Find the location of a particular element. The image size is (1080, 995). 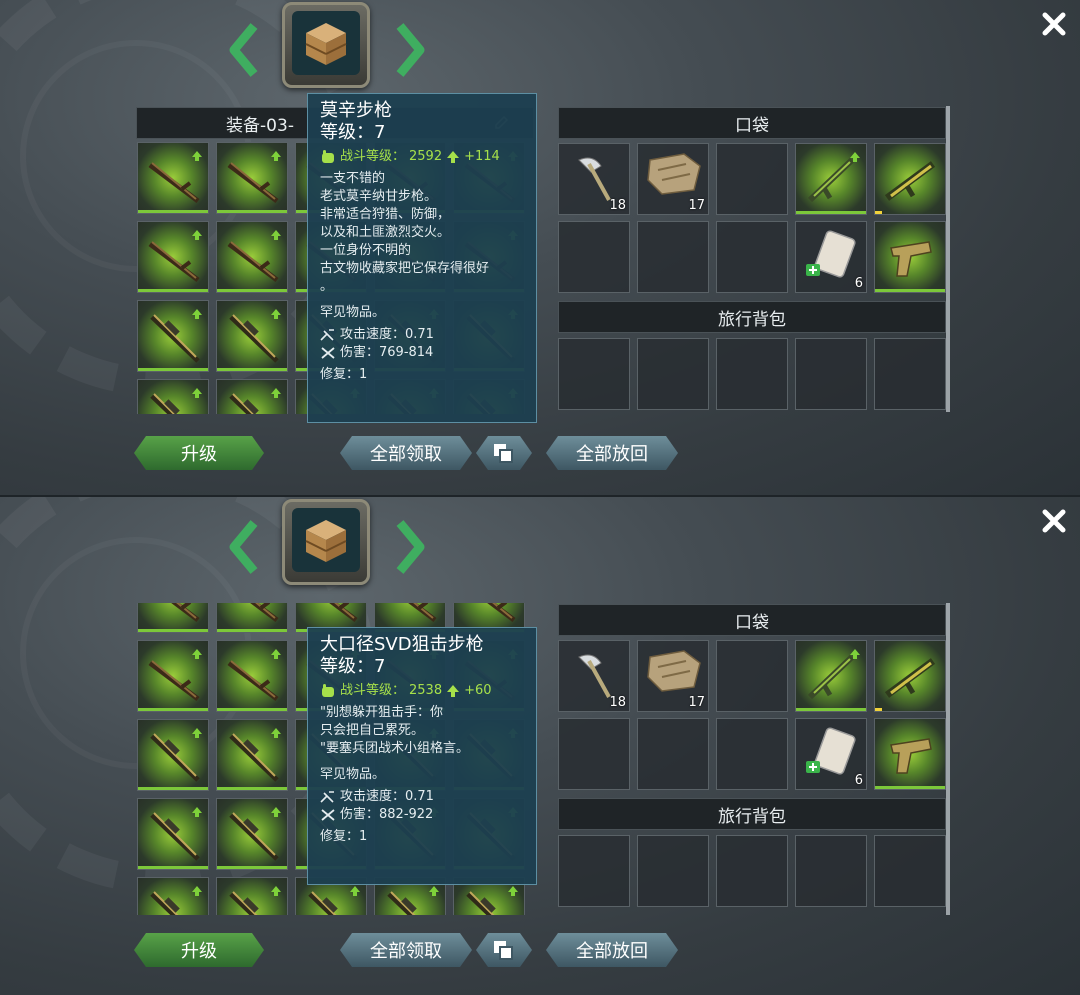

gold-rifle-icon is located at coordinates (911, 679).